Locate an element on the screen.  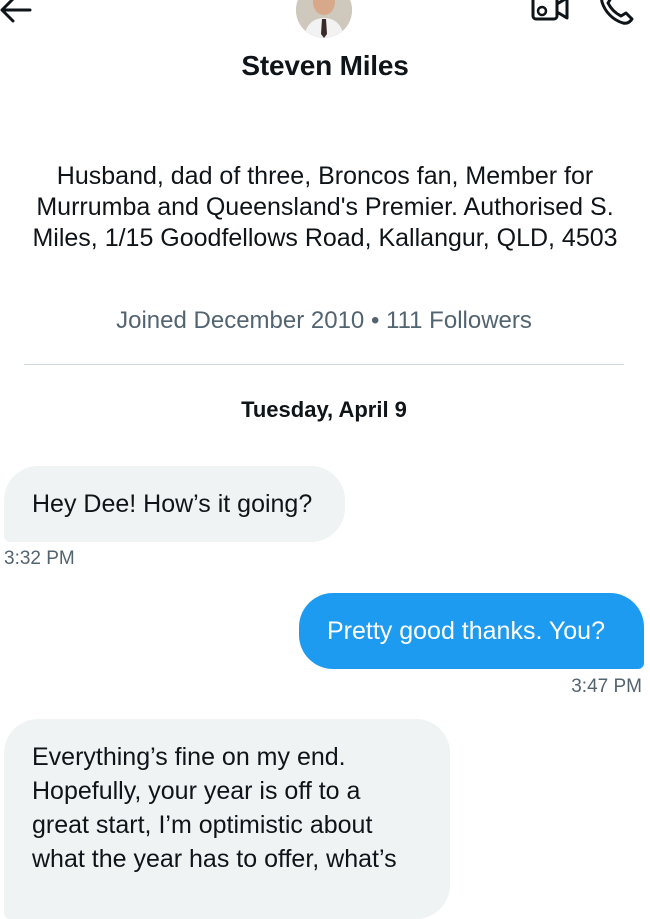
phone-call-icon is located at coordinates (617, 12).